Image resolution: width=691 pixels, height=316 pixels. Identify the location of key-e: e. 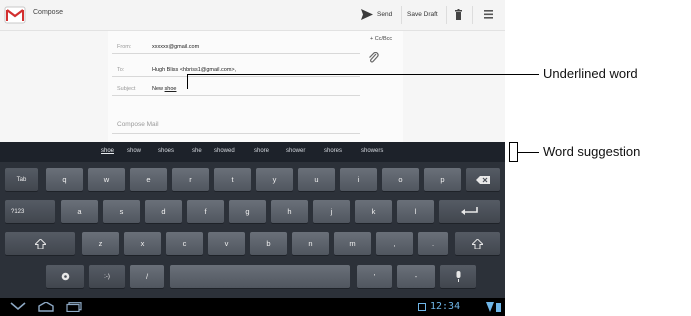
(148, 179).